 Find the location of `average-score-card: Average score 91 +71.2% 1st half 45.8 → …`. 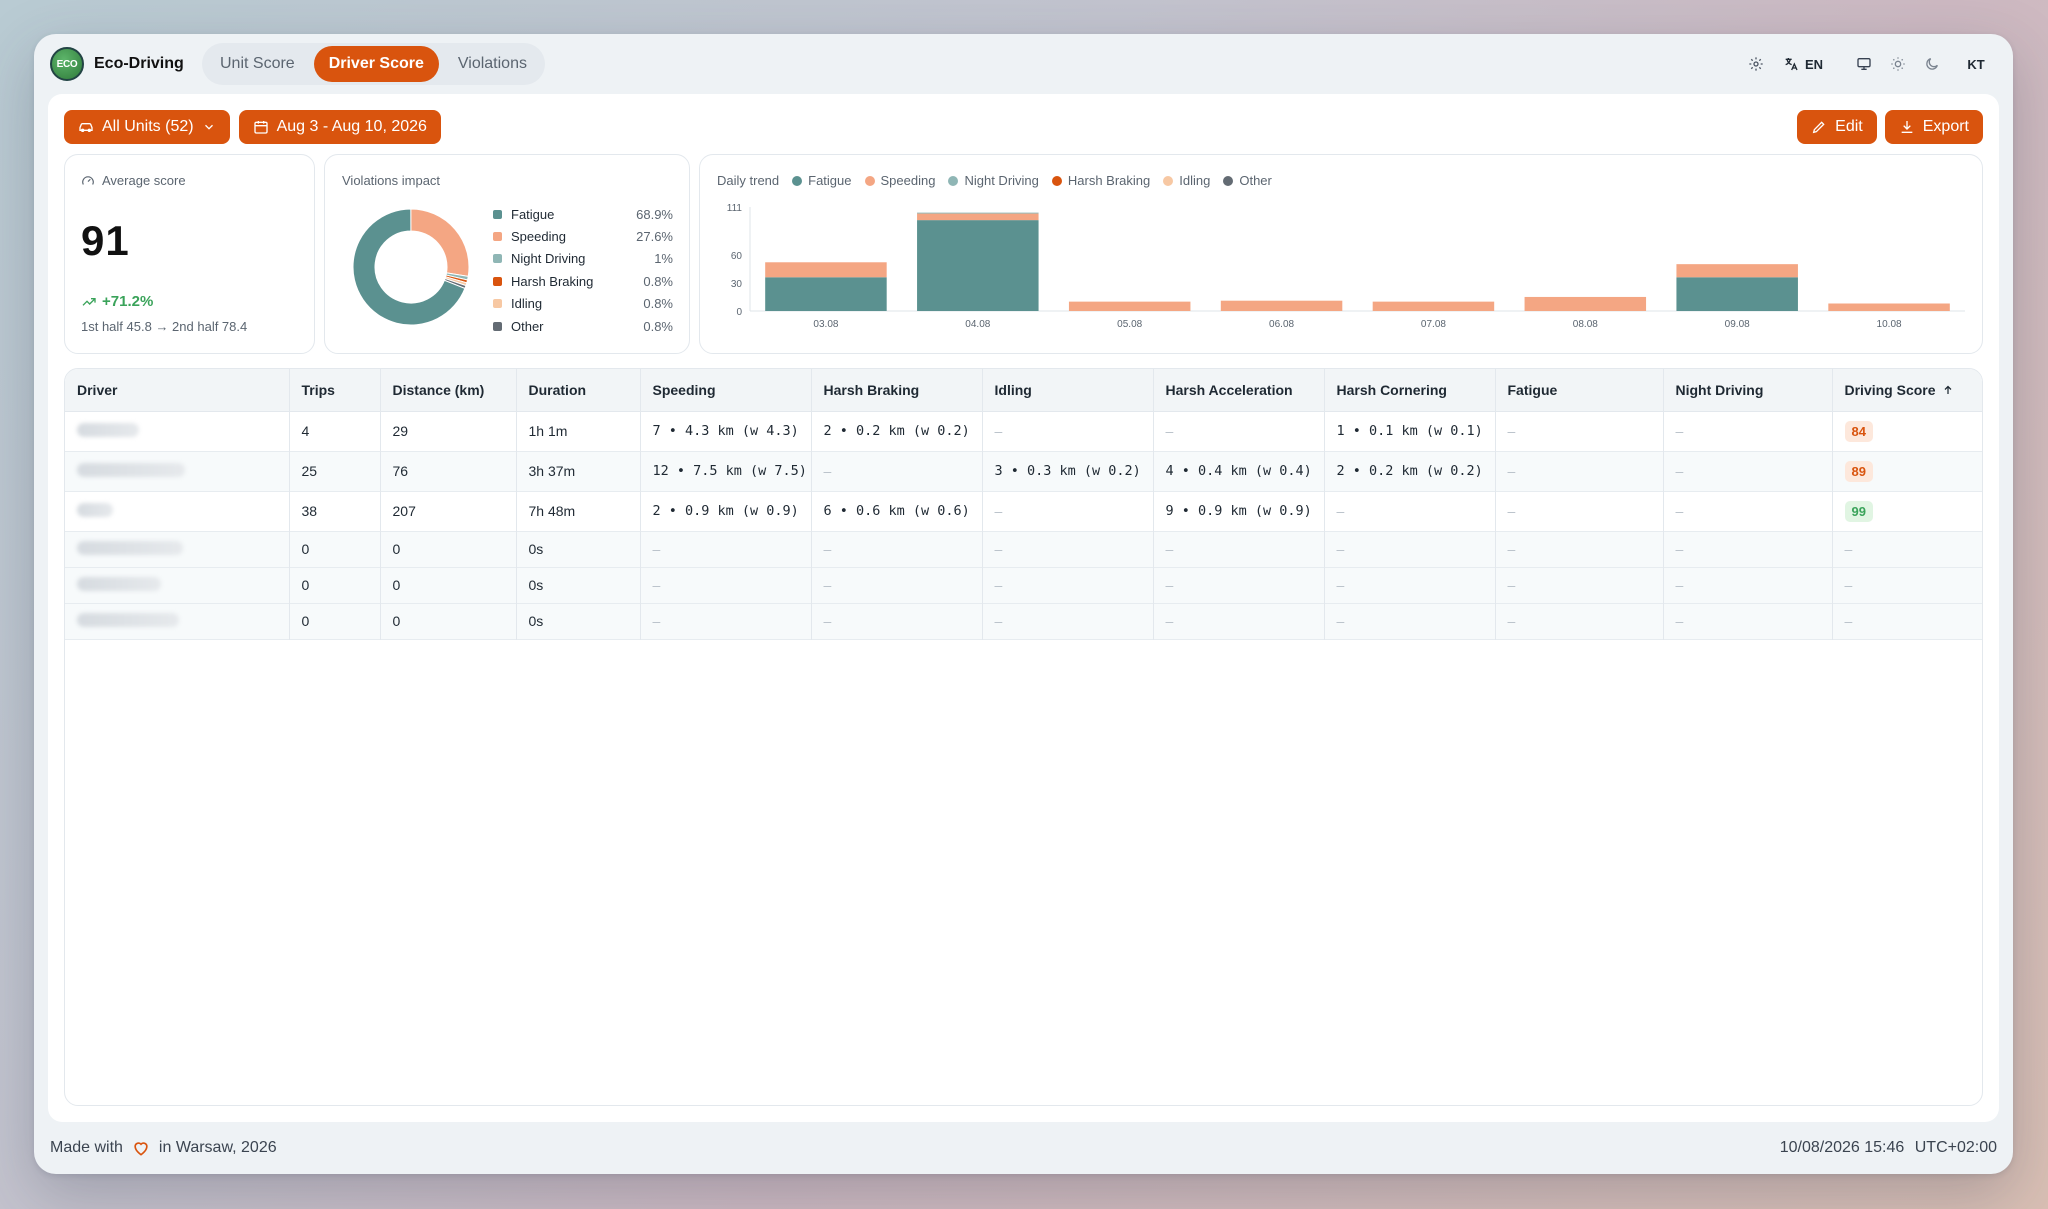

average-score-card: Average score 91 +71.2% 1st half 45.8 → … is located at coordinates (189, 254).